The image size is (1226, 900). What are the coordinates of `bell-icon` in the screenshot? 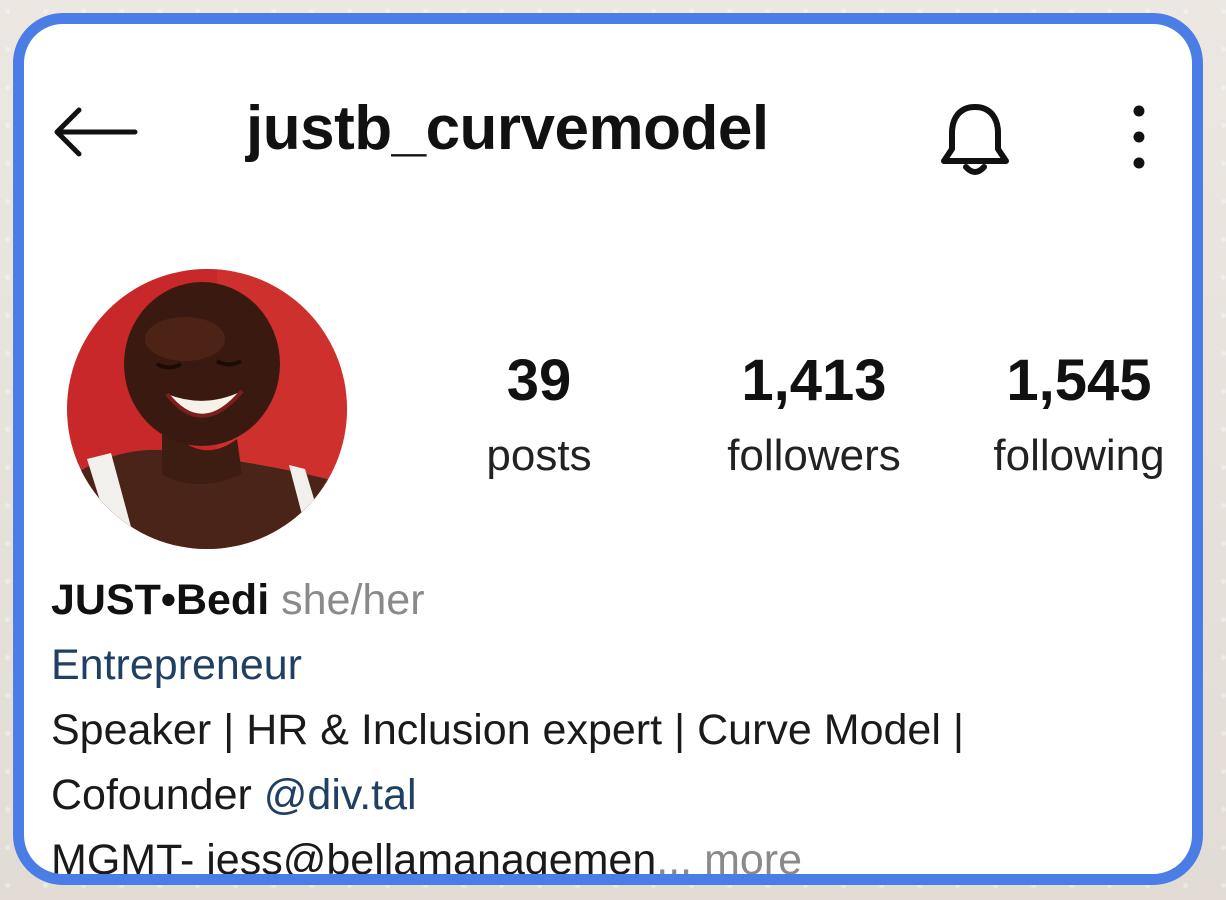 It's located at (975, 140).